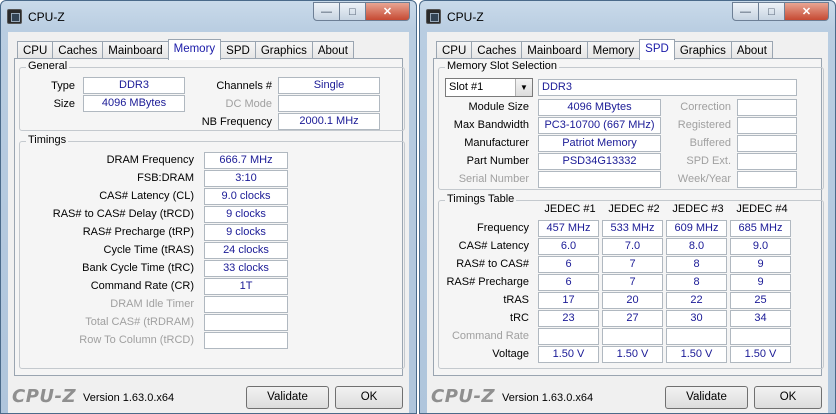 This screenshot has height=414, width=836. Describe the element at coordinates (47, 140) in the screenshot. I see `timings-group-label: Timings` at that location.